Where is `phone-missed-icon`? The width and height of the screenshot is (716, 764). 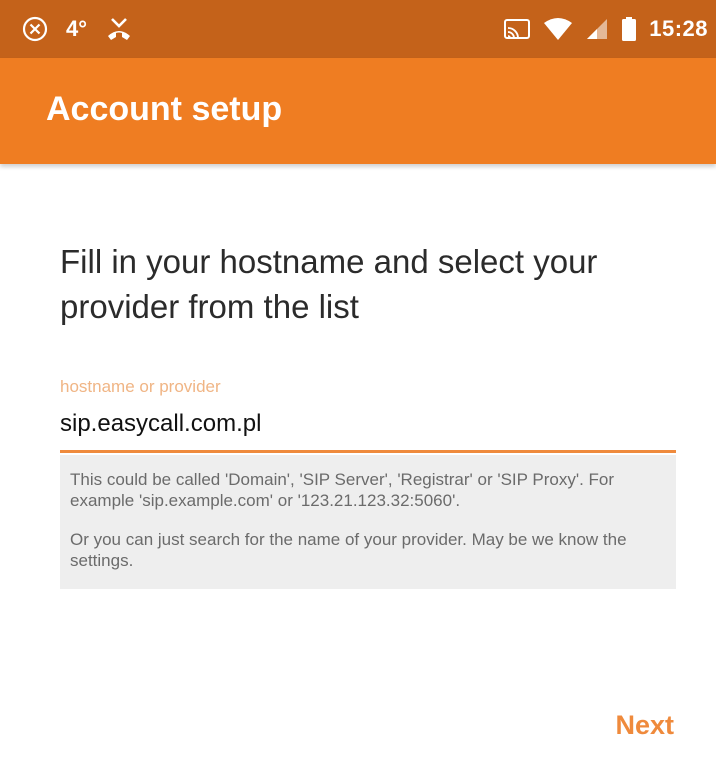
phone-missed-icon is located at coordinates (119, 29).